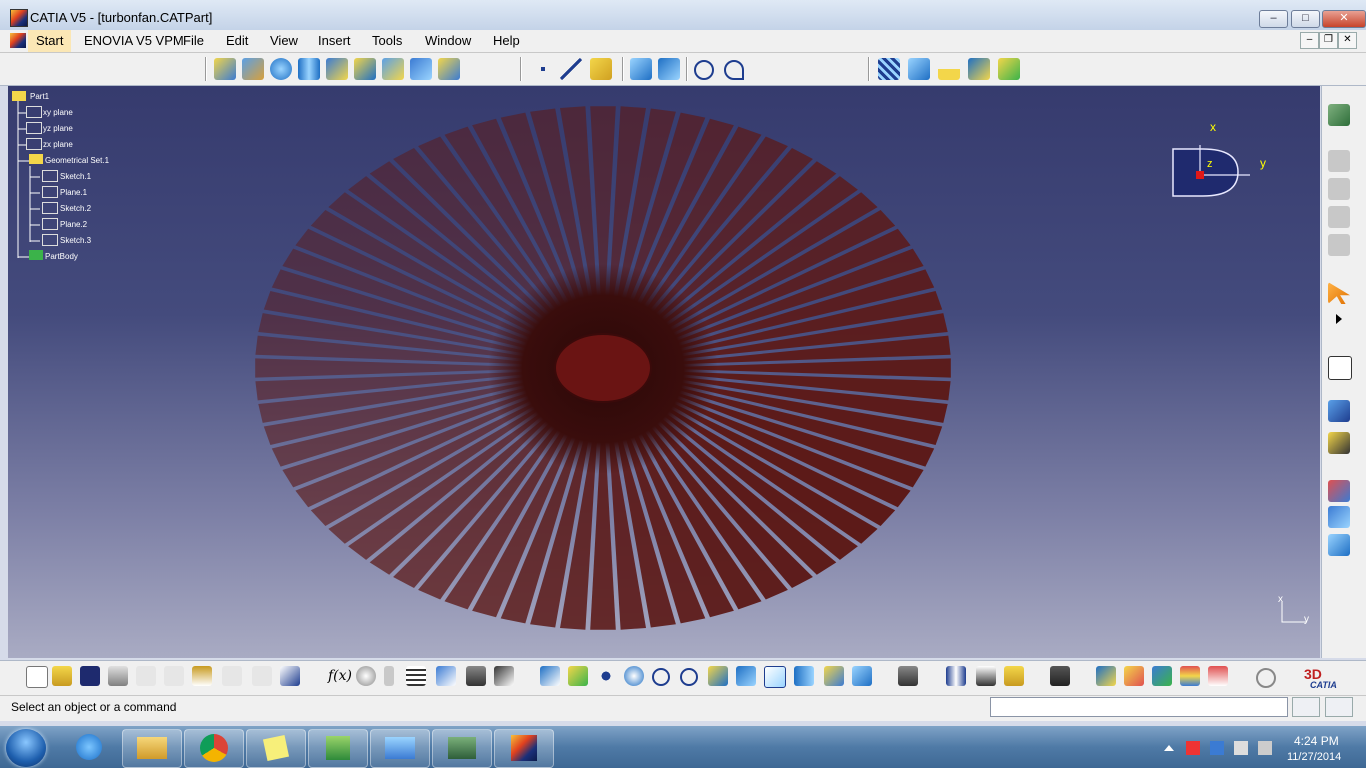  Describe the element at coordinates (476, 676) in the screenshot. I see `lock-icon` at that location.